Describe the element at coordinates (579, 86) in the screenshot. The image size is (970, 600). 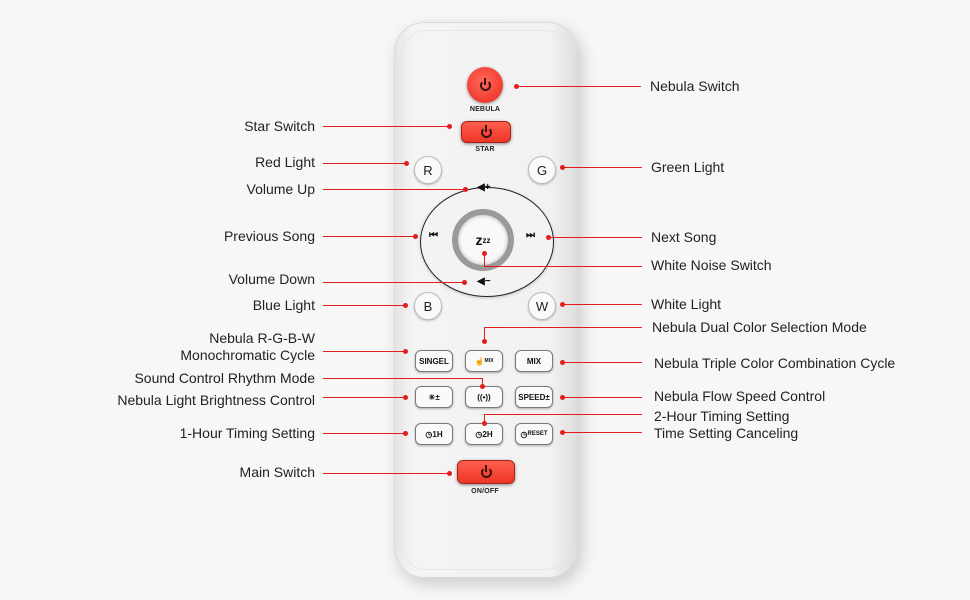
I see `leader-nebula-switch` at that location.